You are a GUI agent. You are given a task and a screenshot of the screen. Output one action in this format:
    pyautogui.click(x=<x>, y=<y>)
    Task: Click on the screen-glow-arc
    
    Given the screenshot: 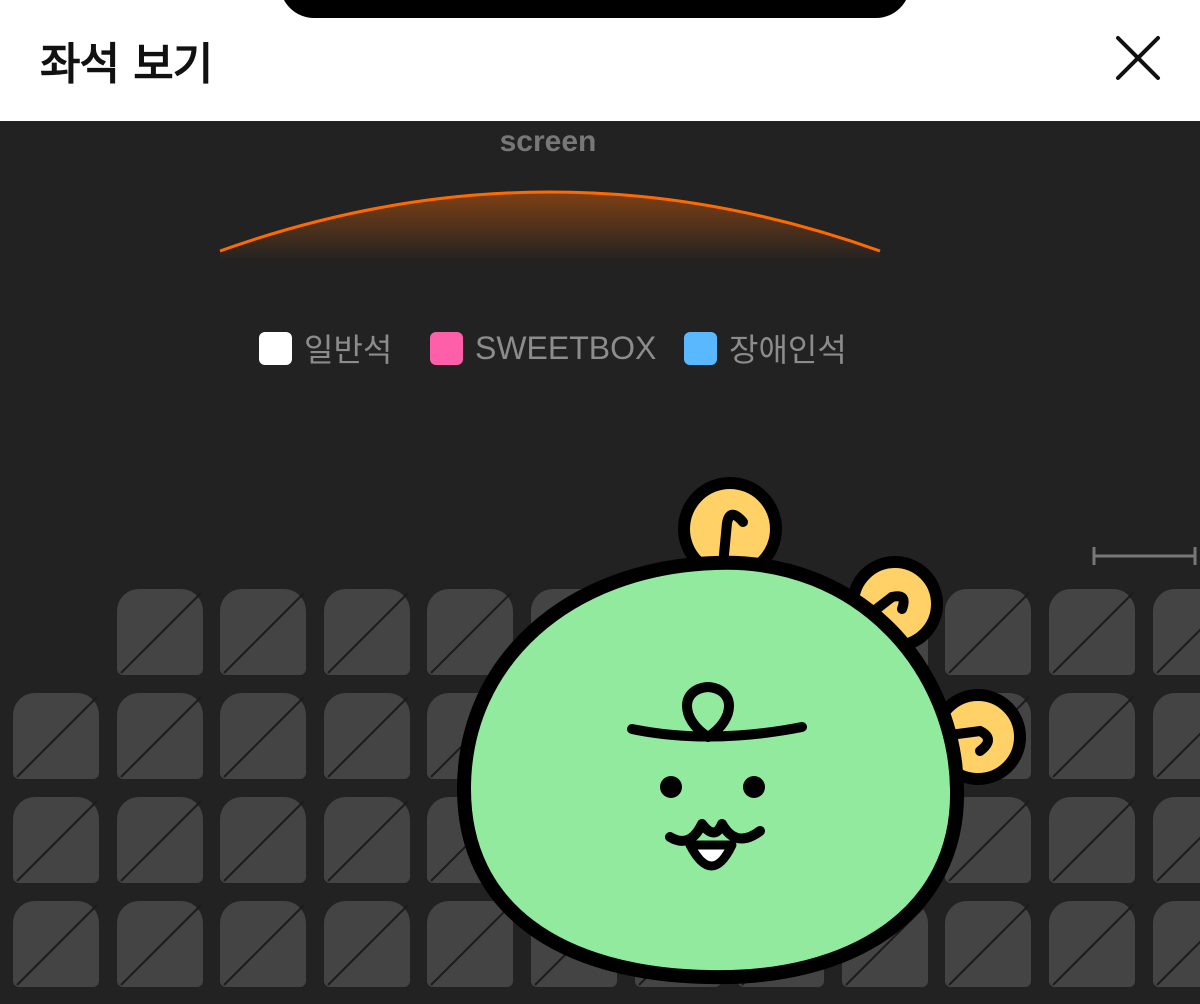 What is the action you would take?
    pyautogui.click(x=550, y=225)
    